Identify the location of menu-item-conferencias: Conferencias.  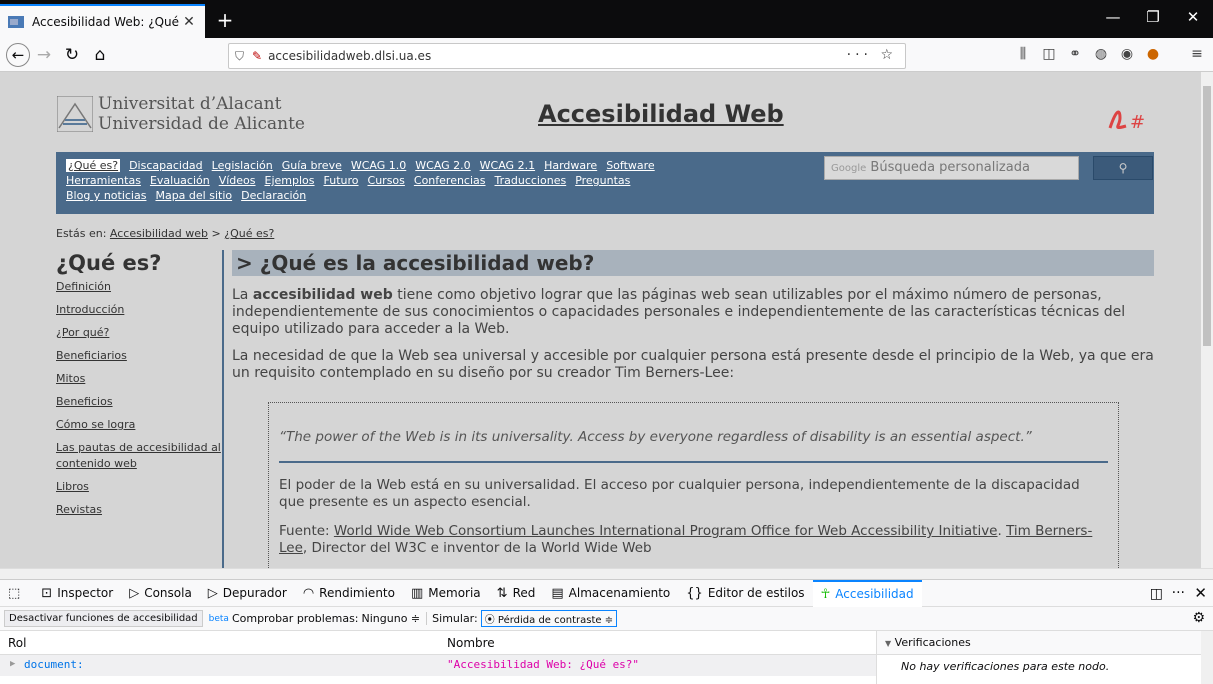
(450, 180).